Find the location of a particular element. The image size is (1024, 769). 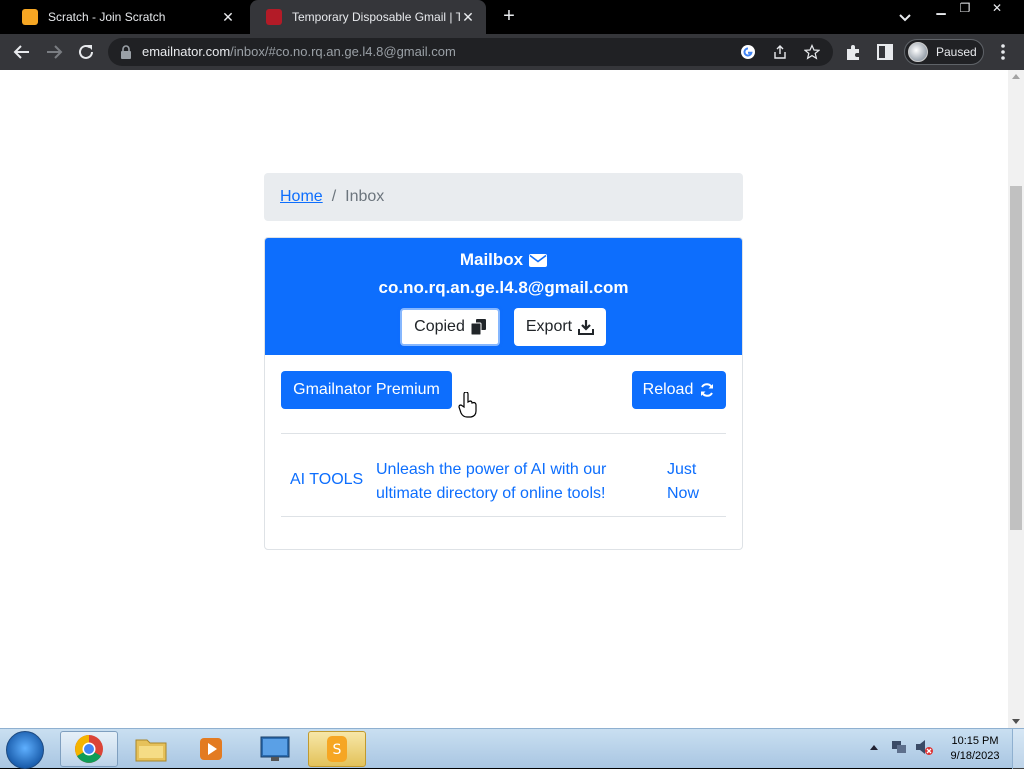

export-button: Export is located at coordinates (560, 327).